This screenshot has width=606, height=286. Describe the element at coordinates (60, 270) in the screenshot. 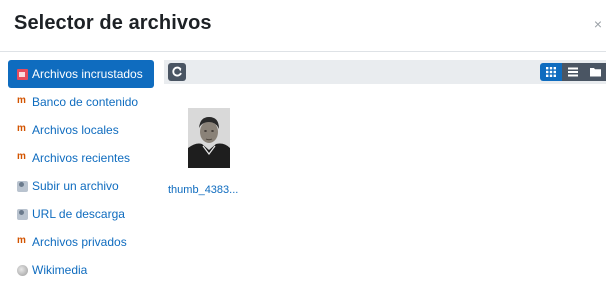

I see `sidebar-item-label: Wikimedia` at that location.